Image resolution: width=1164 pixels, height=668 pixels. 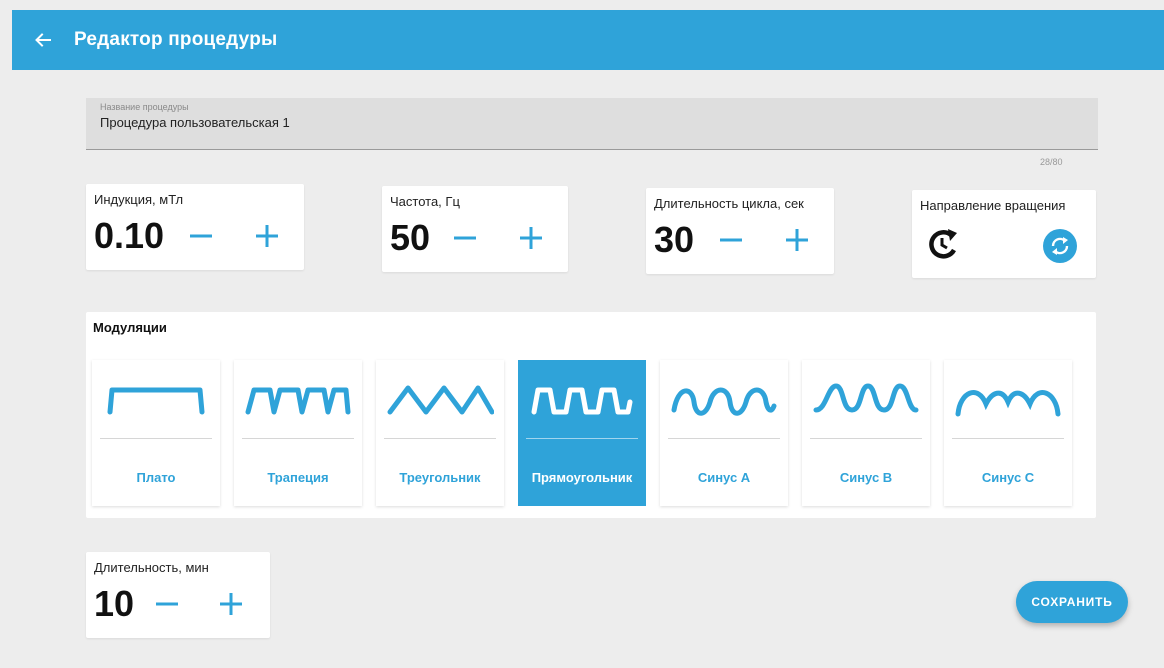 What do you see at coordinates (410, 237) in the screenshot?
I see `frequency-value: 50` at bounding box center [410, 237].